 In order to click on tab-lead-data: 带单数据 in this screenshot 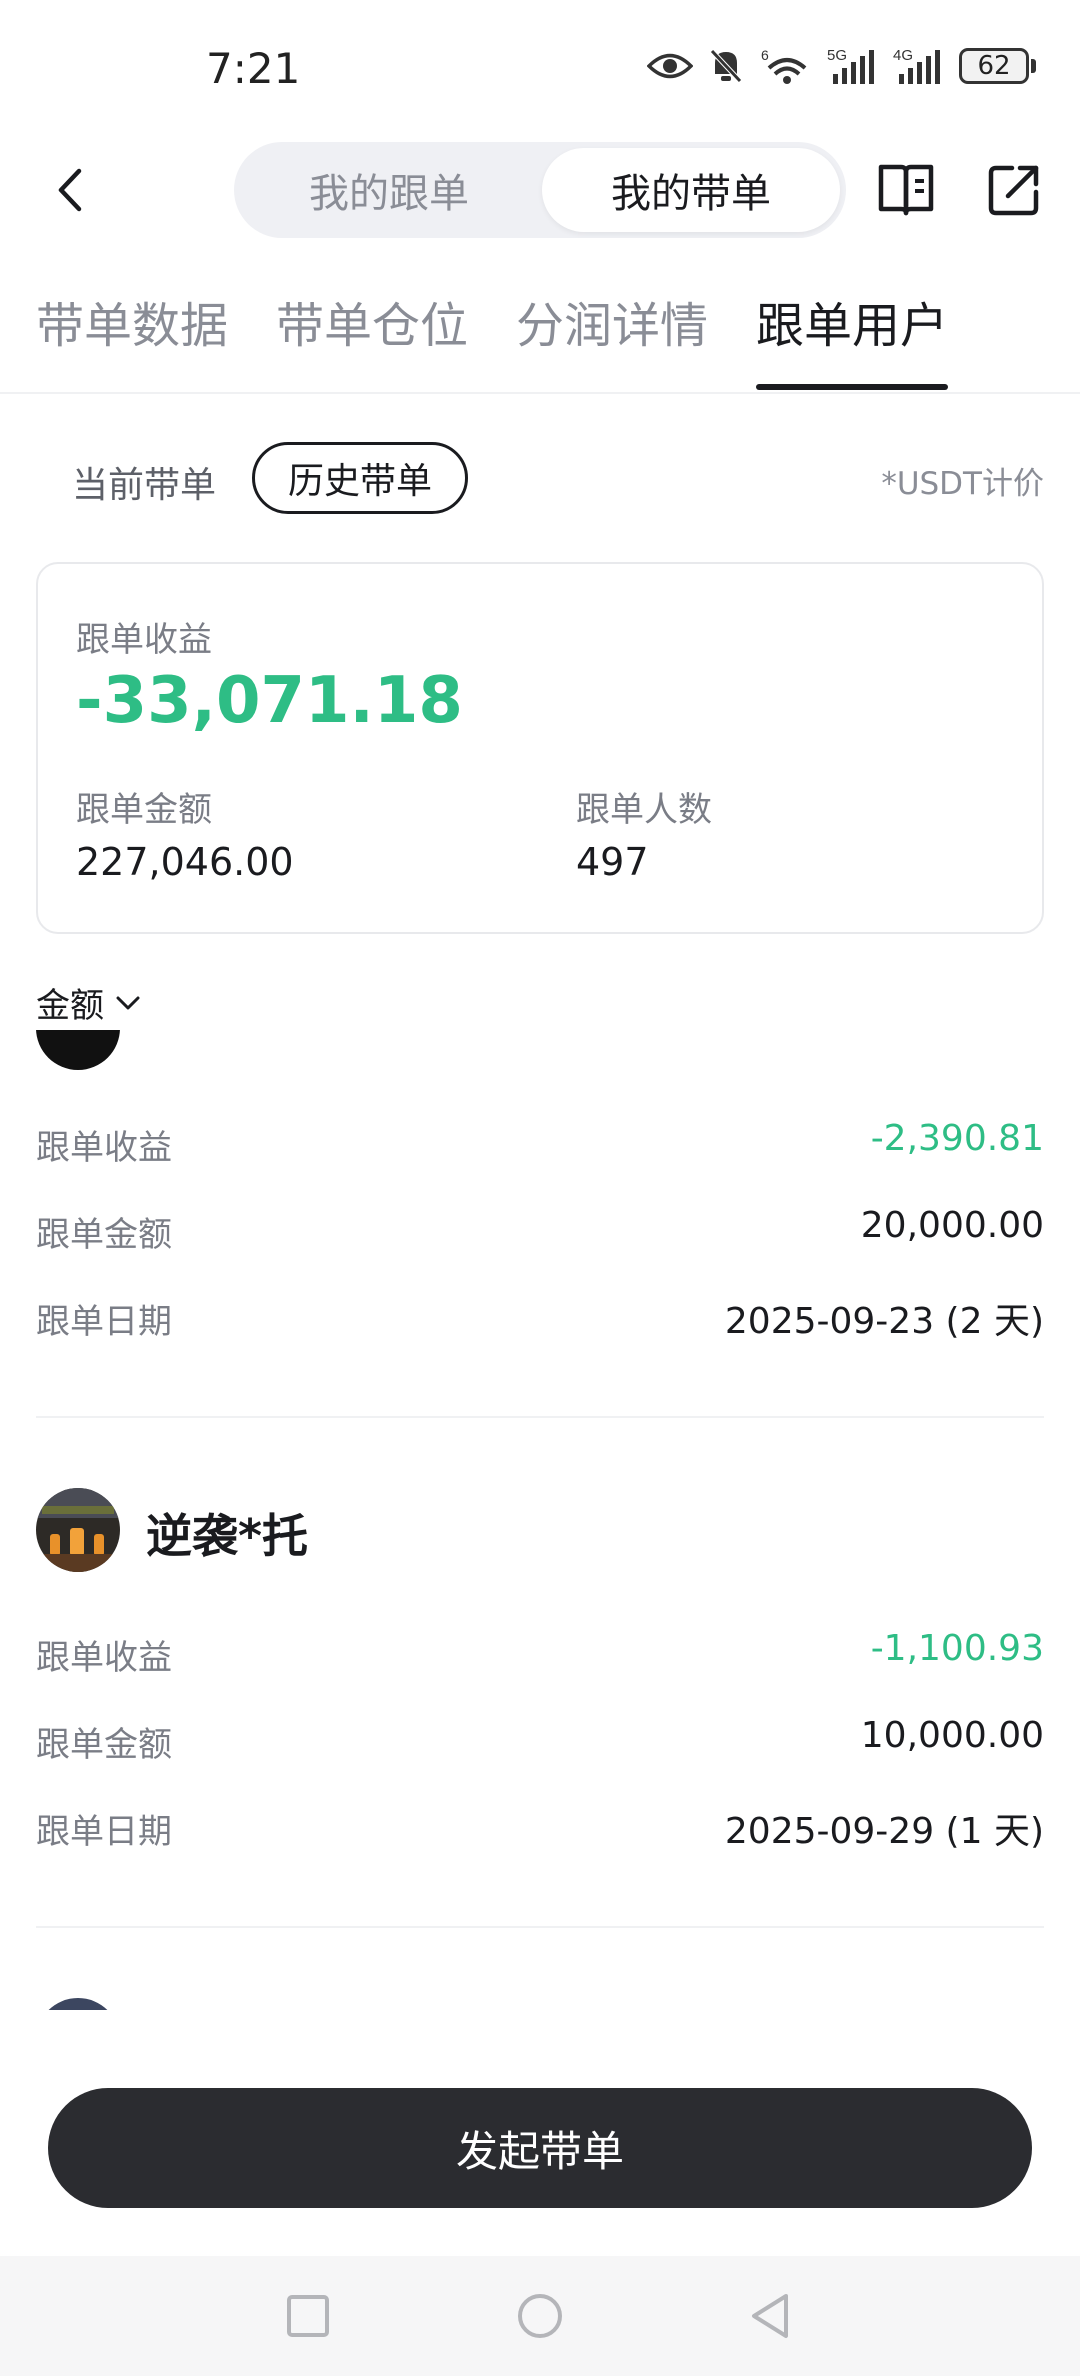, I will do `click(132, 321)`.